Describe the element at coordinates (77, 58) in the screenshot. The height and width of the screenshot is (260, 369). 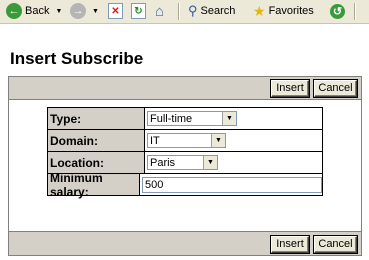
I see `page-title: Insert Subscribe` at that location.